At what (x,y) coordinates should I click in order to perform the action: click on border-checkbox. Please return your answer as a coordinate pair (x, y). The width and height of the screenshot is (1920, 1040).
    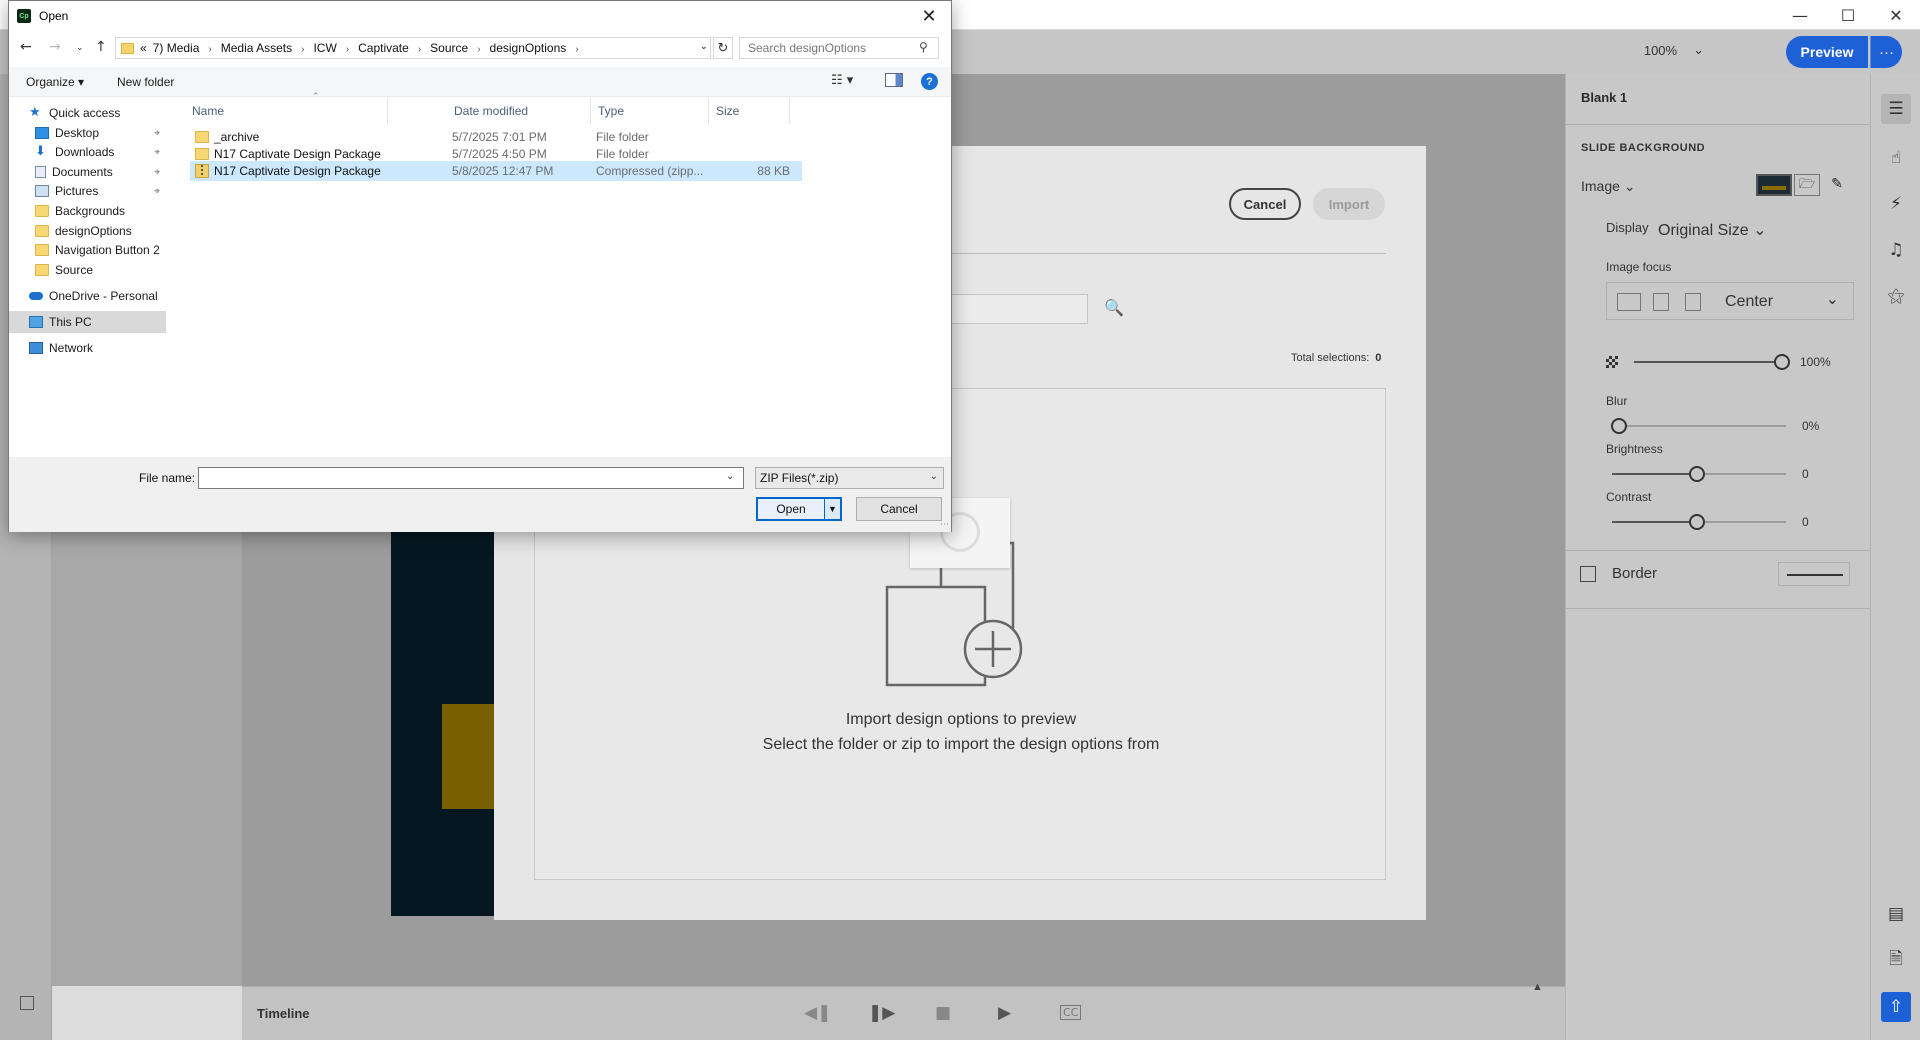
    Looking at the image, I should click on (1588, 574).